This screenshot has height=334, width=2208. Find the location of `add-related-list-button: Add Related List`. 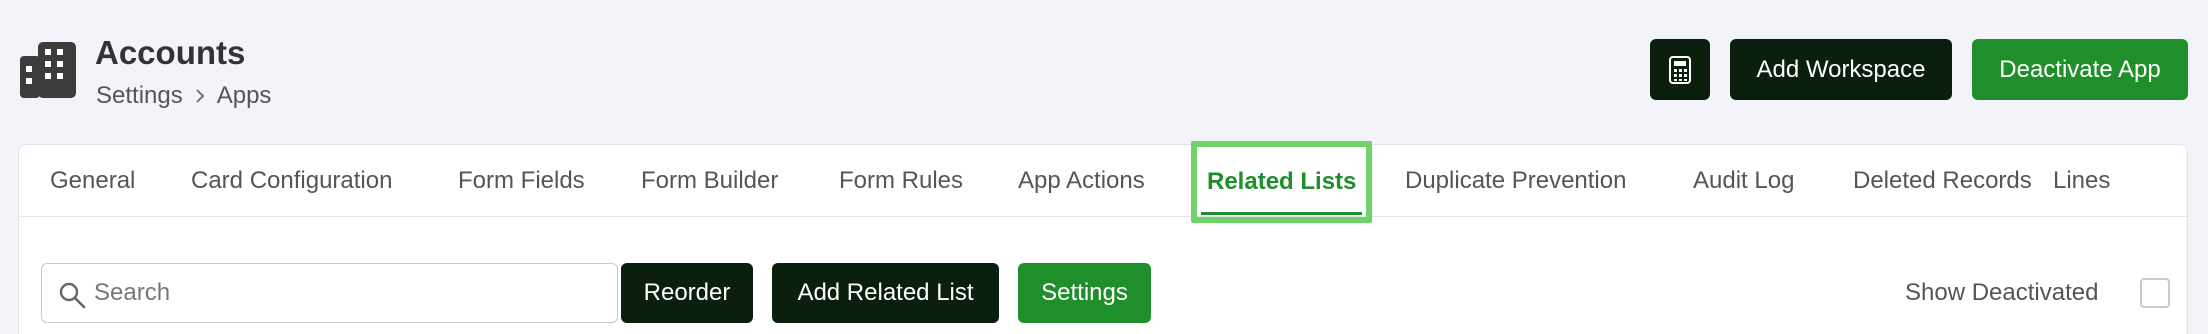

add-related-list-button: Add Related List is located at coordinates (885, 293).